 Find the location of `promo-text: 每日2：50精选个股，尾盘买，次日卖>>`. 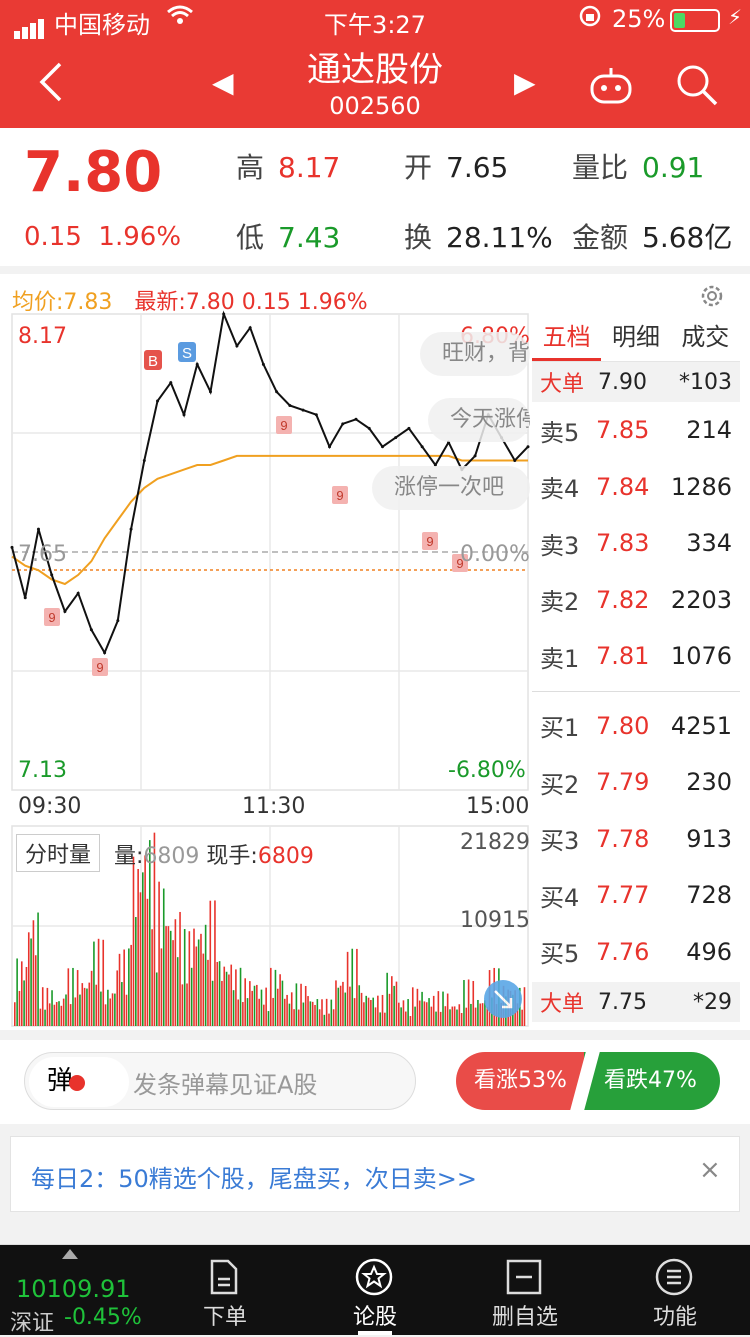

promo-text: 每日2：50精选个股，尾盘买，次日卖>> is located at coordinates (254, 1176).